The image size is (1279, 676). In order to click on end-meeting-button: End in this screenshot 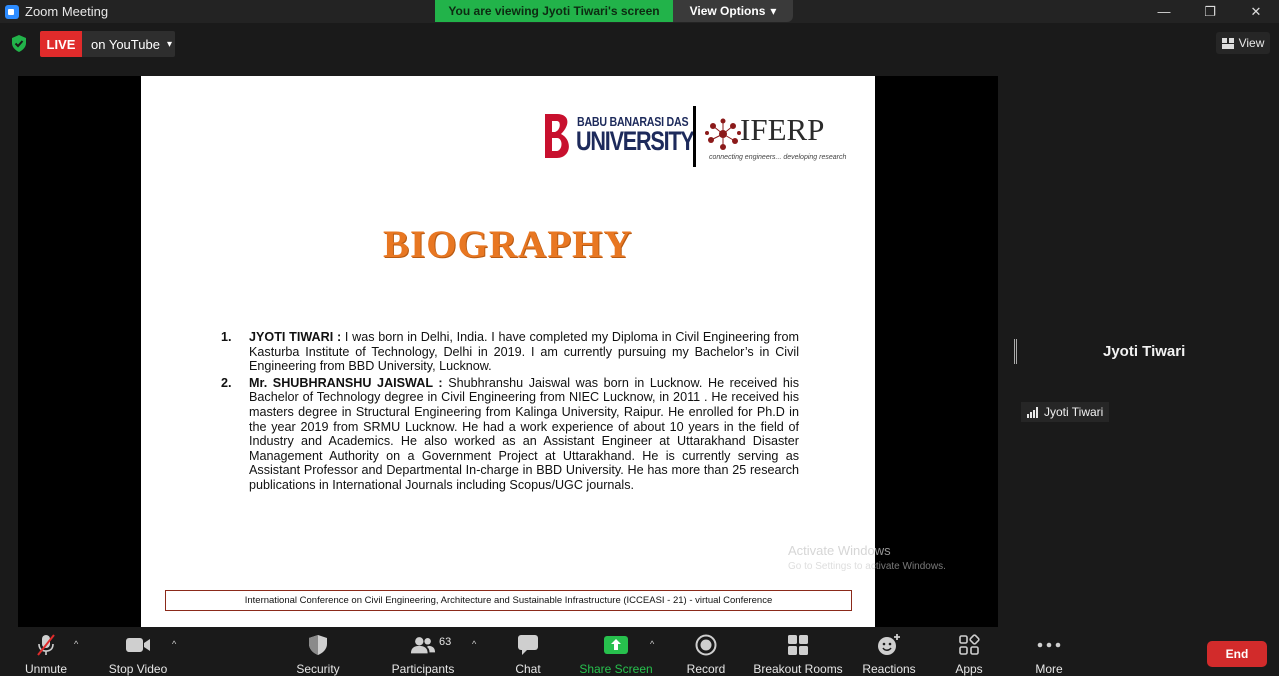, I will do `click(1237, 654)`.